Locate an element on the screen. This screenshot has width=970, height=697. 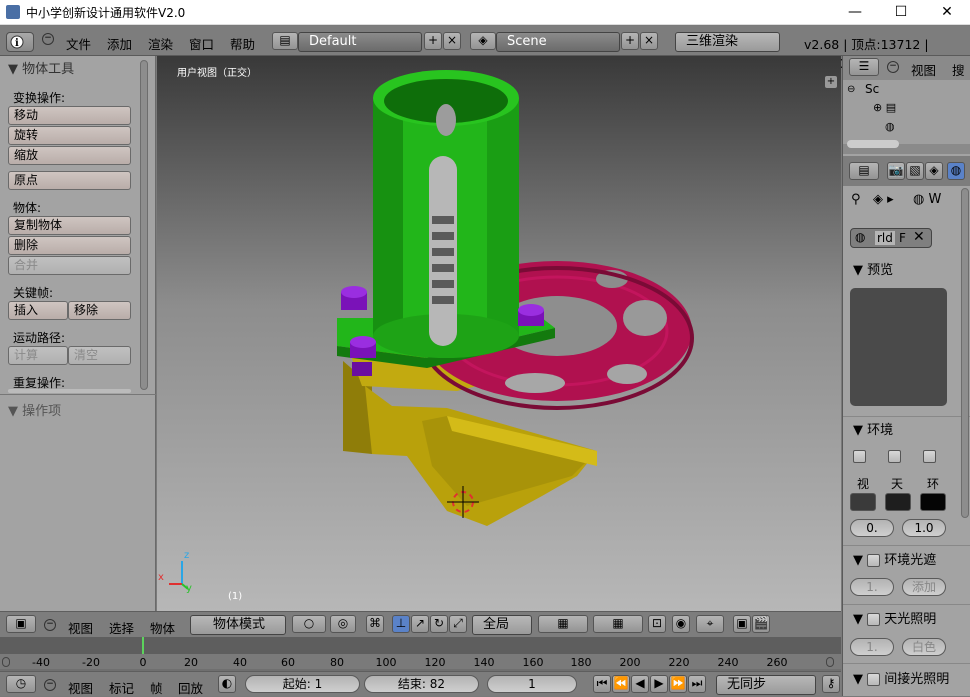
current-frame-field: 1 is located at coordinates (532, 684).